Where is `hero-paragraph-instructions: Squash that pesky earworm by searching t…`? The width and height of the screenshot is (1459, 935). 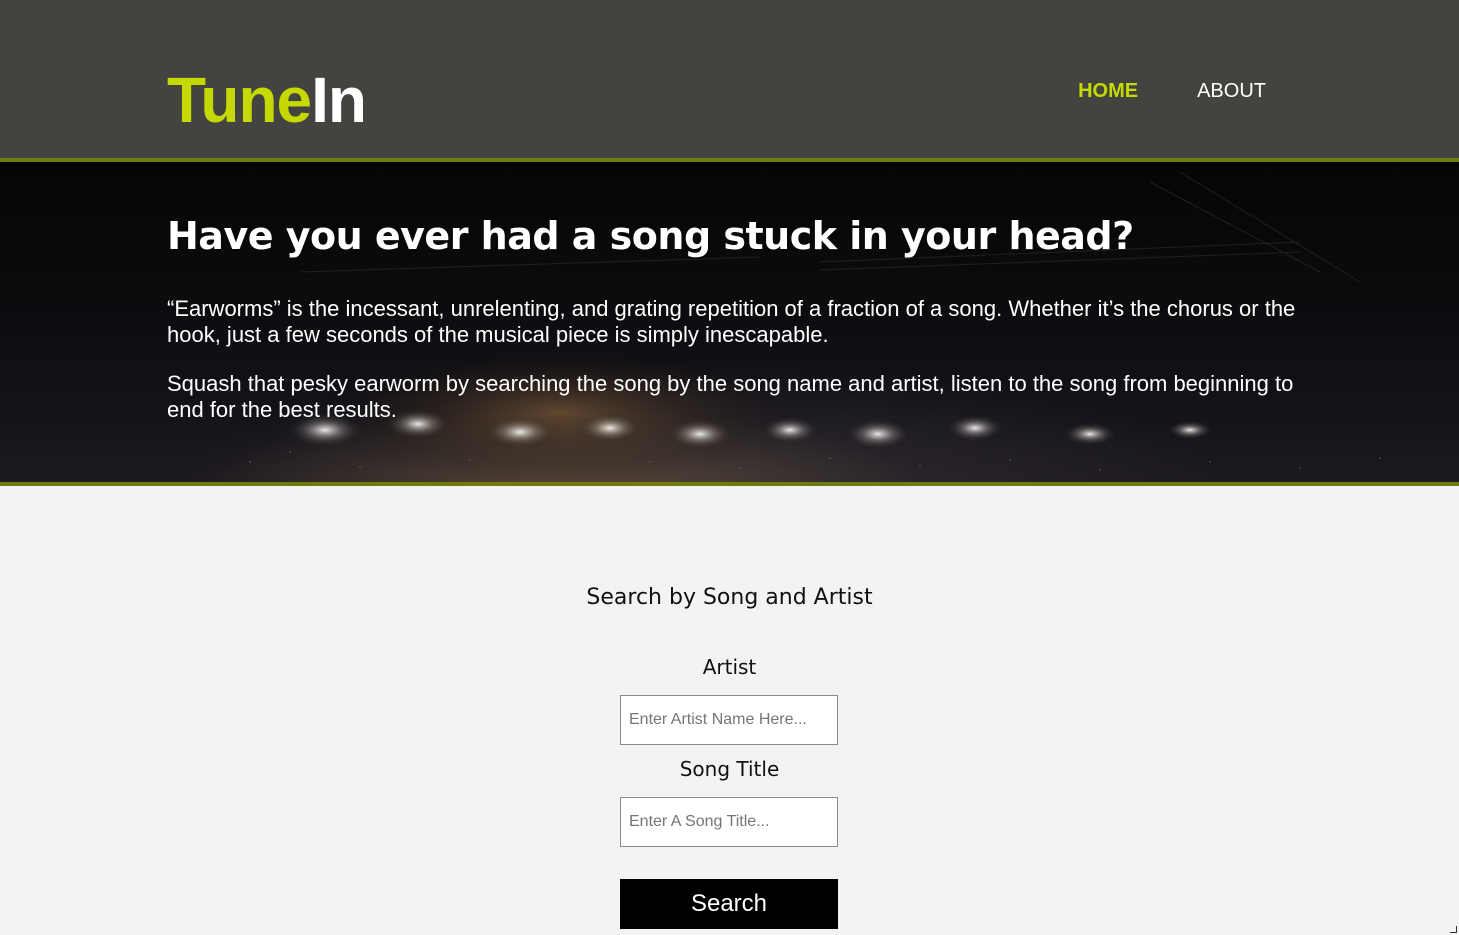 hero-paragraph-instructions: Squash that pesky earworm by searching t… is located at coordinates (730, 396).